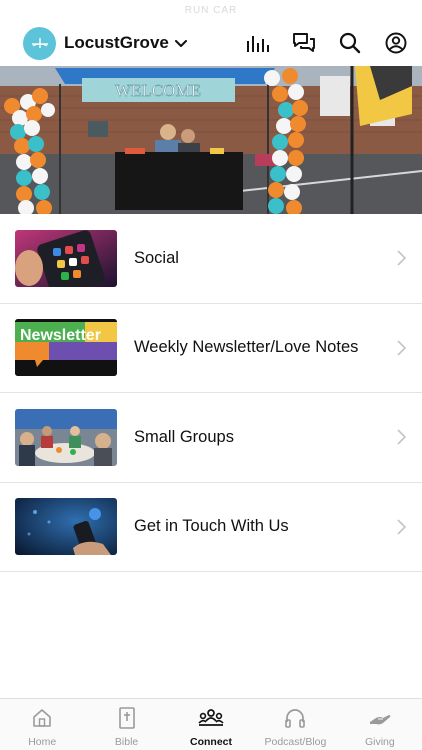  I want to click on menu-item-label: Small Groups, so click(184, 436).